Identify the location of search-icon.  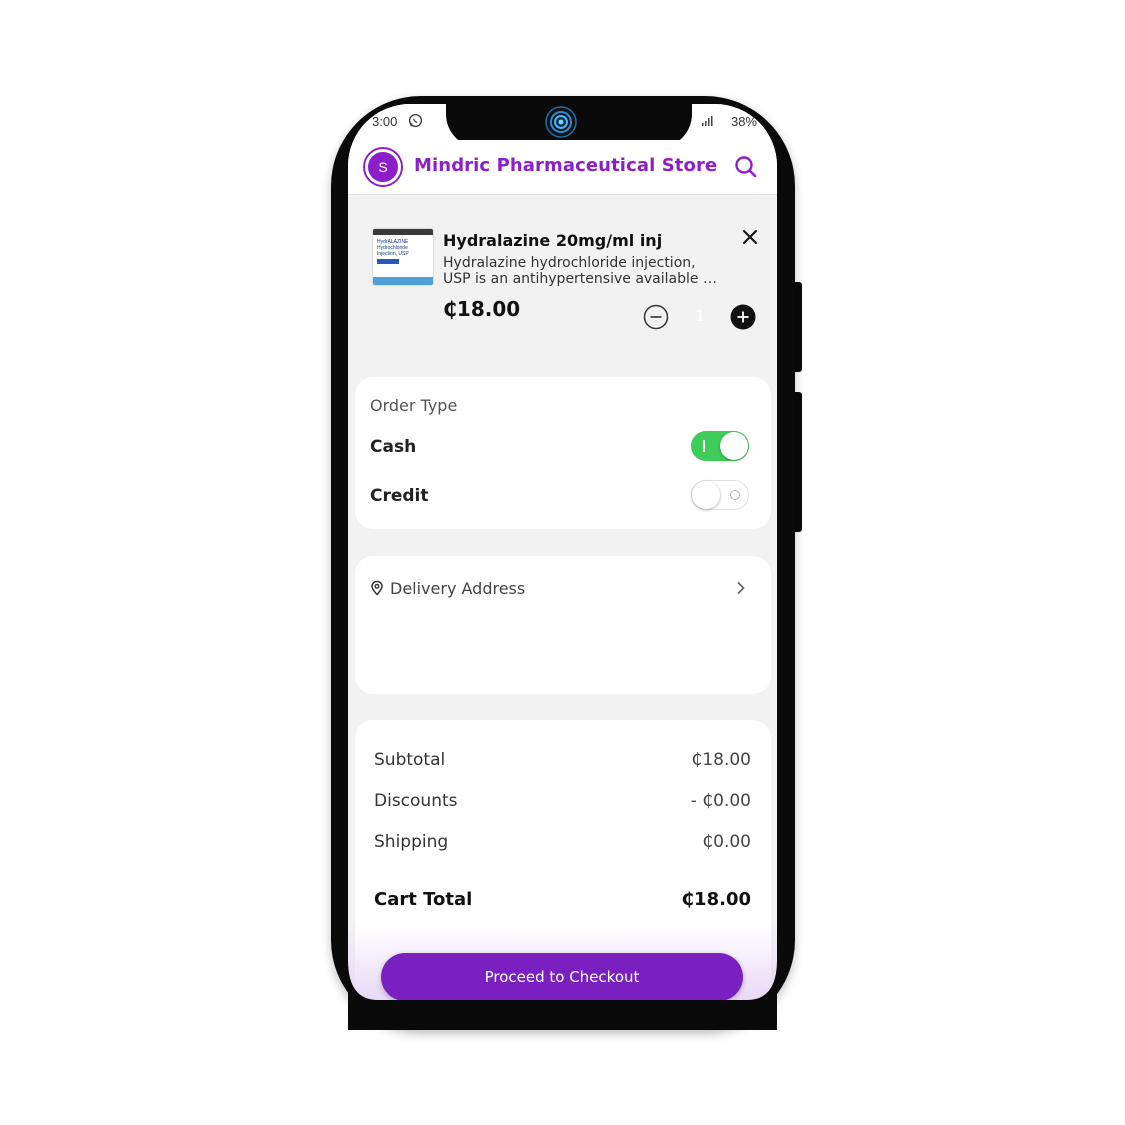
(746, 167).